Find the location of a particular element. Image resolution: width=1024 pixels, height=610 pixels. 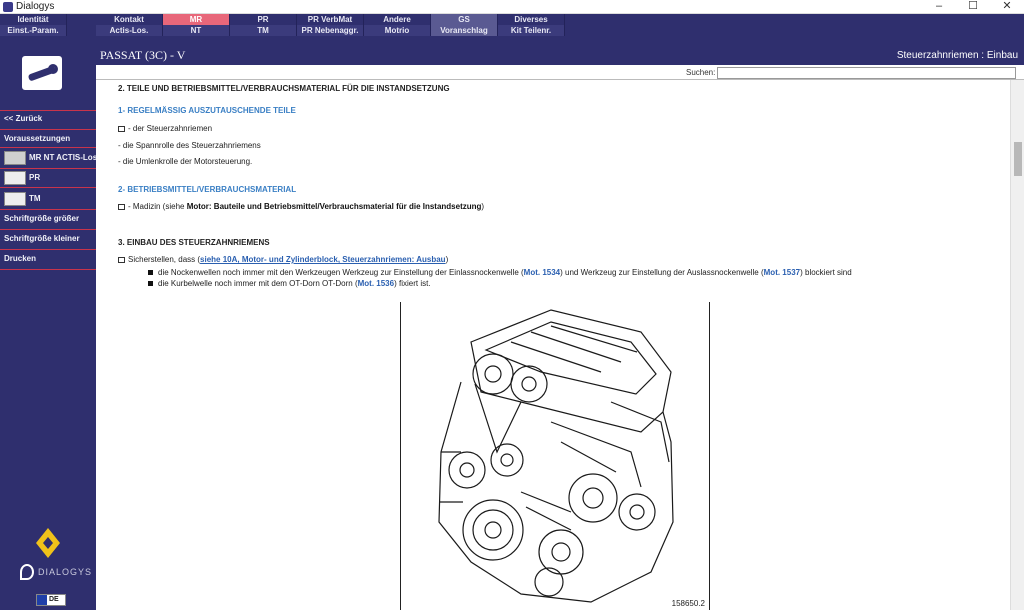

labour-time-icon is located at coordinates (15, 198).